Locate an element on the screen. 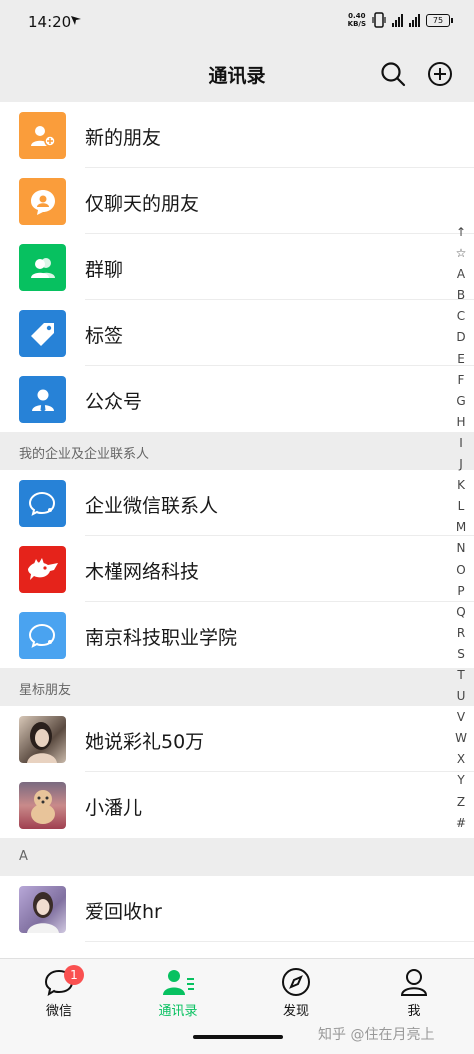 This screenshot has width=474, height=1054. vibrate-icon is located at coordinates (379, 20).